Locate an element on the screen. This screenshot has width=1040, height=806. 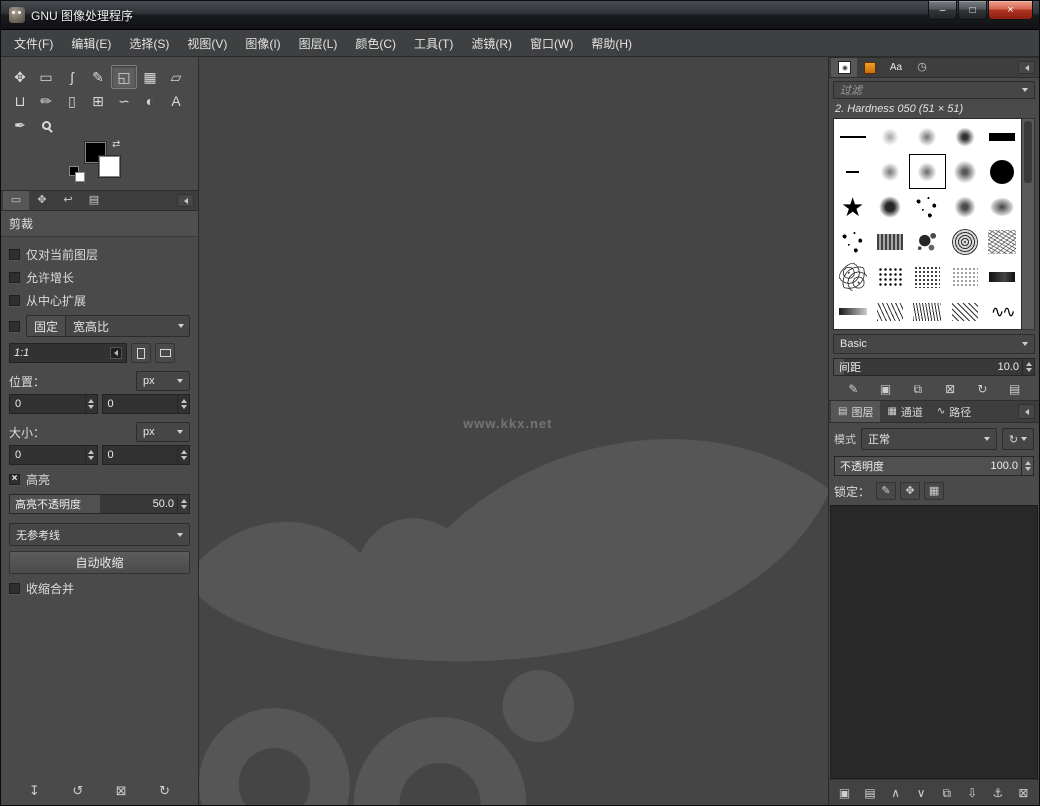
smudge-tool: ∽ is located at coordinates (124, 101).